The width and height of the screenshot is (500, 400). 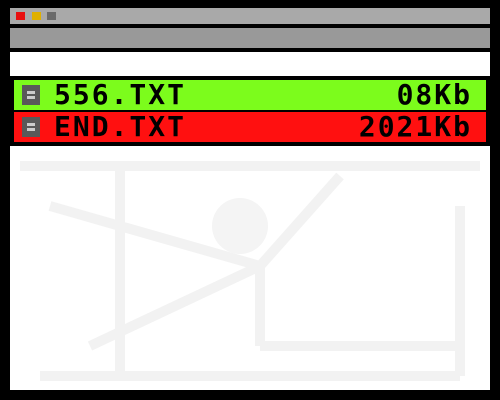 What do you see at coordinates (415, 126) in the screenshot?
I see `file-size: 2021Kb` at bounding box center [415, 126].